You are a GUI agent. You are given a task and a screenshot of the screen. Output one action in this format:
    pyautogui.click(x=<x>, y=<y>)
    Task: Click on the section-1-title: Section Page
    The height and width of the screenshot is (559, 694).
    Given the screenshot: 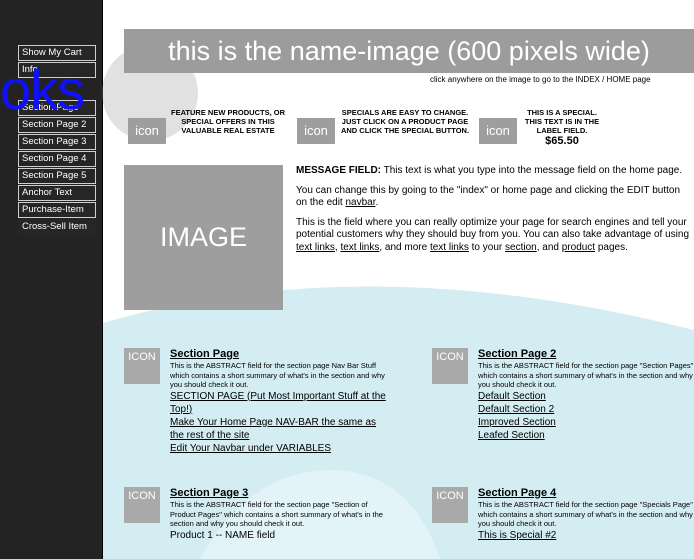 What is the action you would take?
    pyautogui.click(x=281, y=354)
    